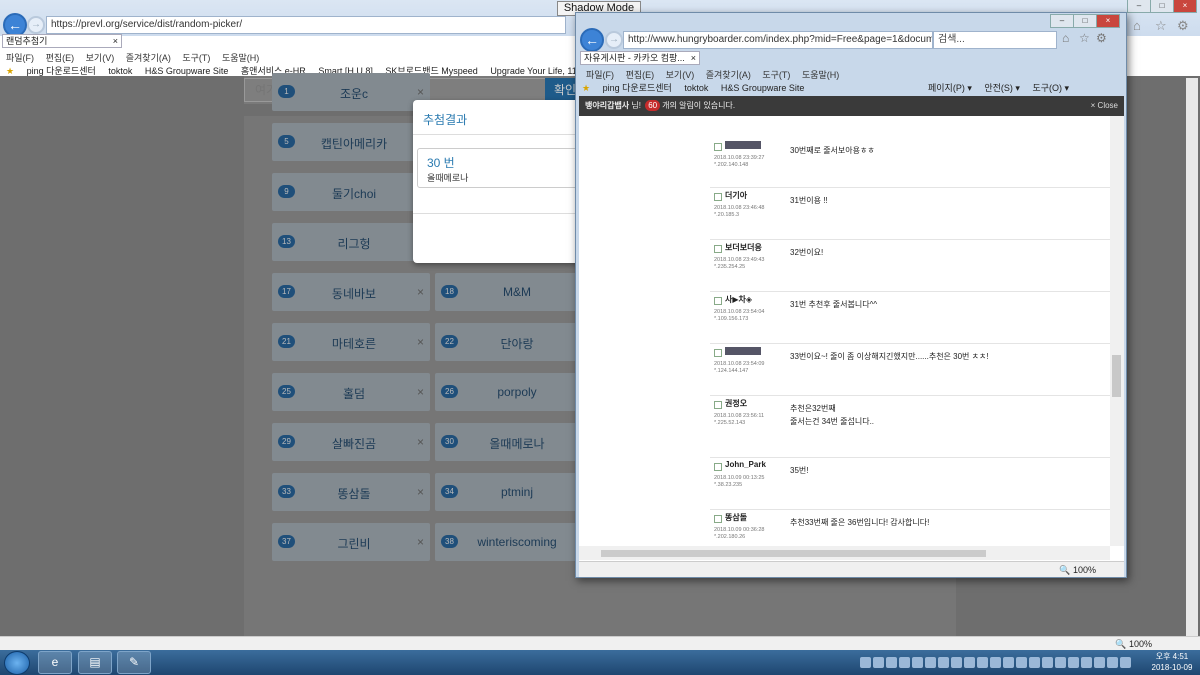  What do you see at coordinates (950, 88) in the screenshot?
I see `toolbar-page-menu: 페이지(P) ▾` at bounding box center [950, 88].